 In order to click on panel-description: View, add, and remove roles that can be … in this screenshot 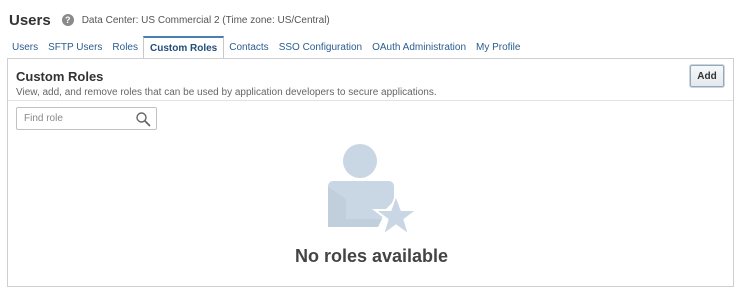, I will do `click(226, 92)`.